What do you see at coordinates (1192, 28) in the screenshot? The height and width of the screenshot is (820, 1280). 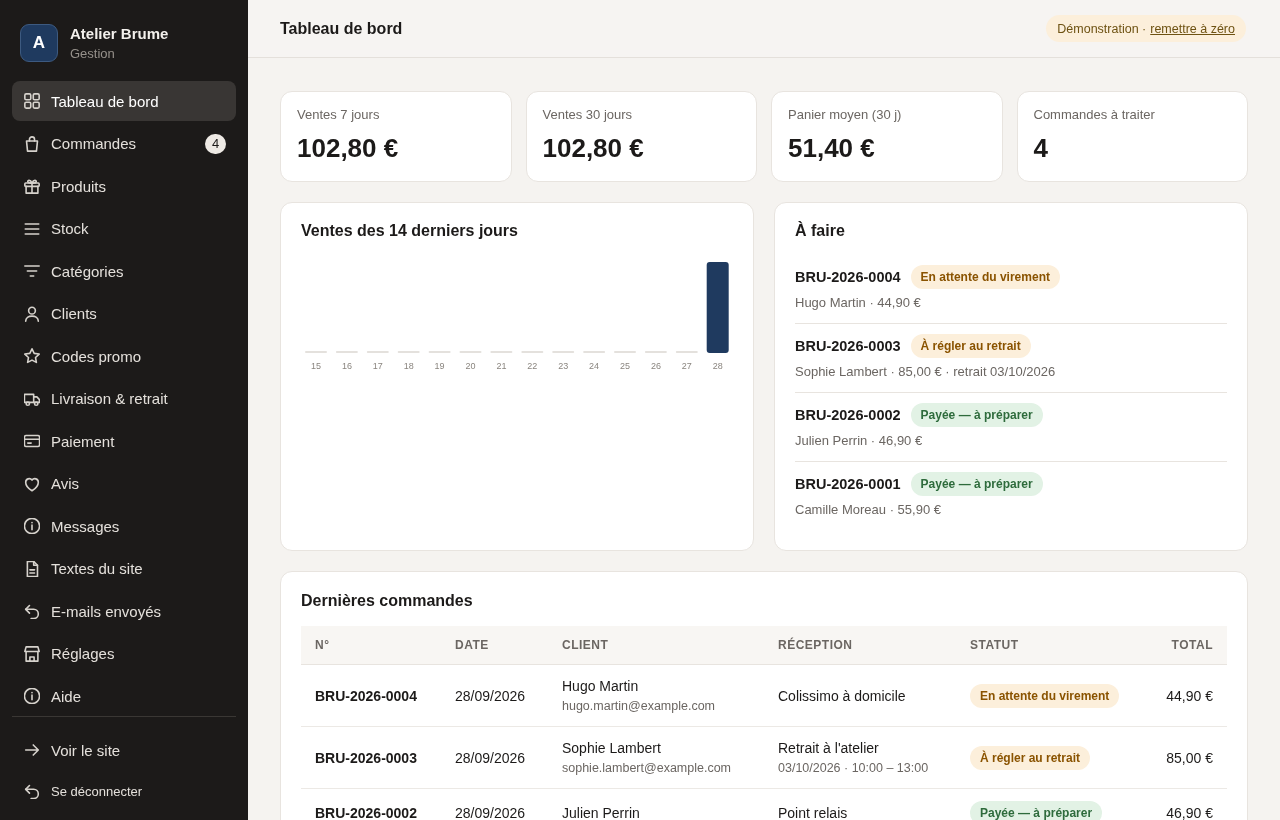 I see `reset-link: remettre à zéro` at bounding box center [1192, 28].